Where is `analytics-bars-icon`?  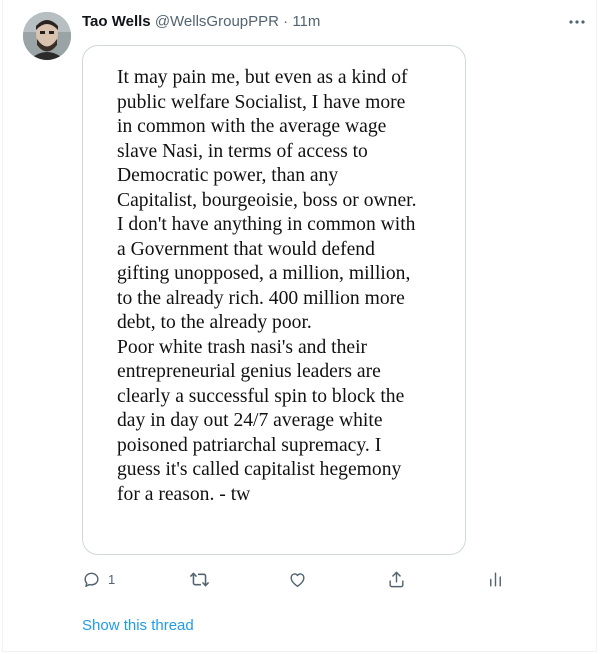 analytics-bars-icon is located at coordinates (495, 579).